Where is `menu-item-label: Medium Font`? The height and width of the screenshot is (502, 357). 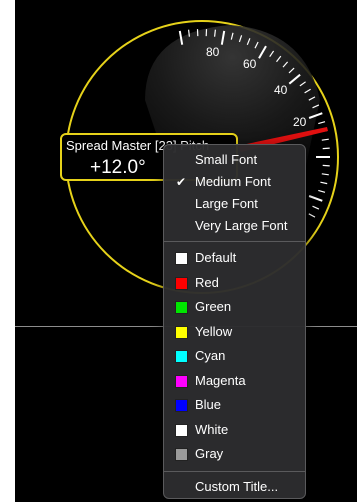 menu-item-label: Medium Font is located at coordinates (233, 181).